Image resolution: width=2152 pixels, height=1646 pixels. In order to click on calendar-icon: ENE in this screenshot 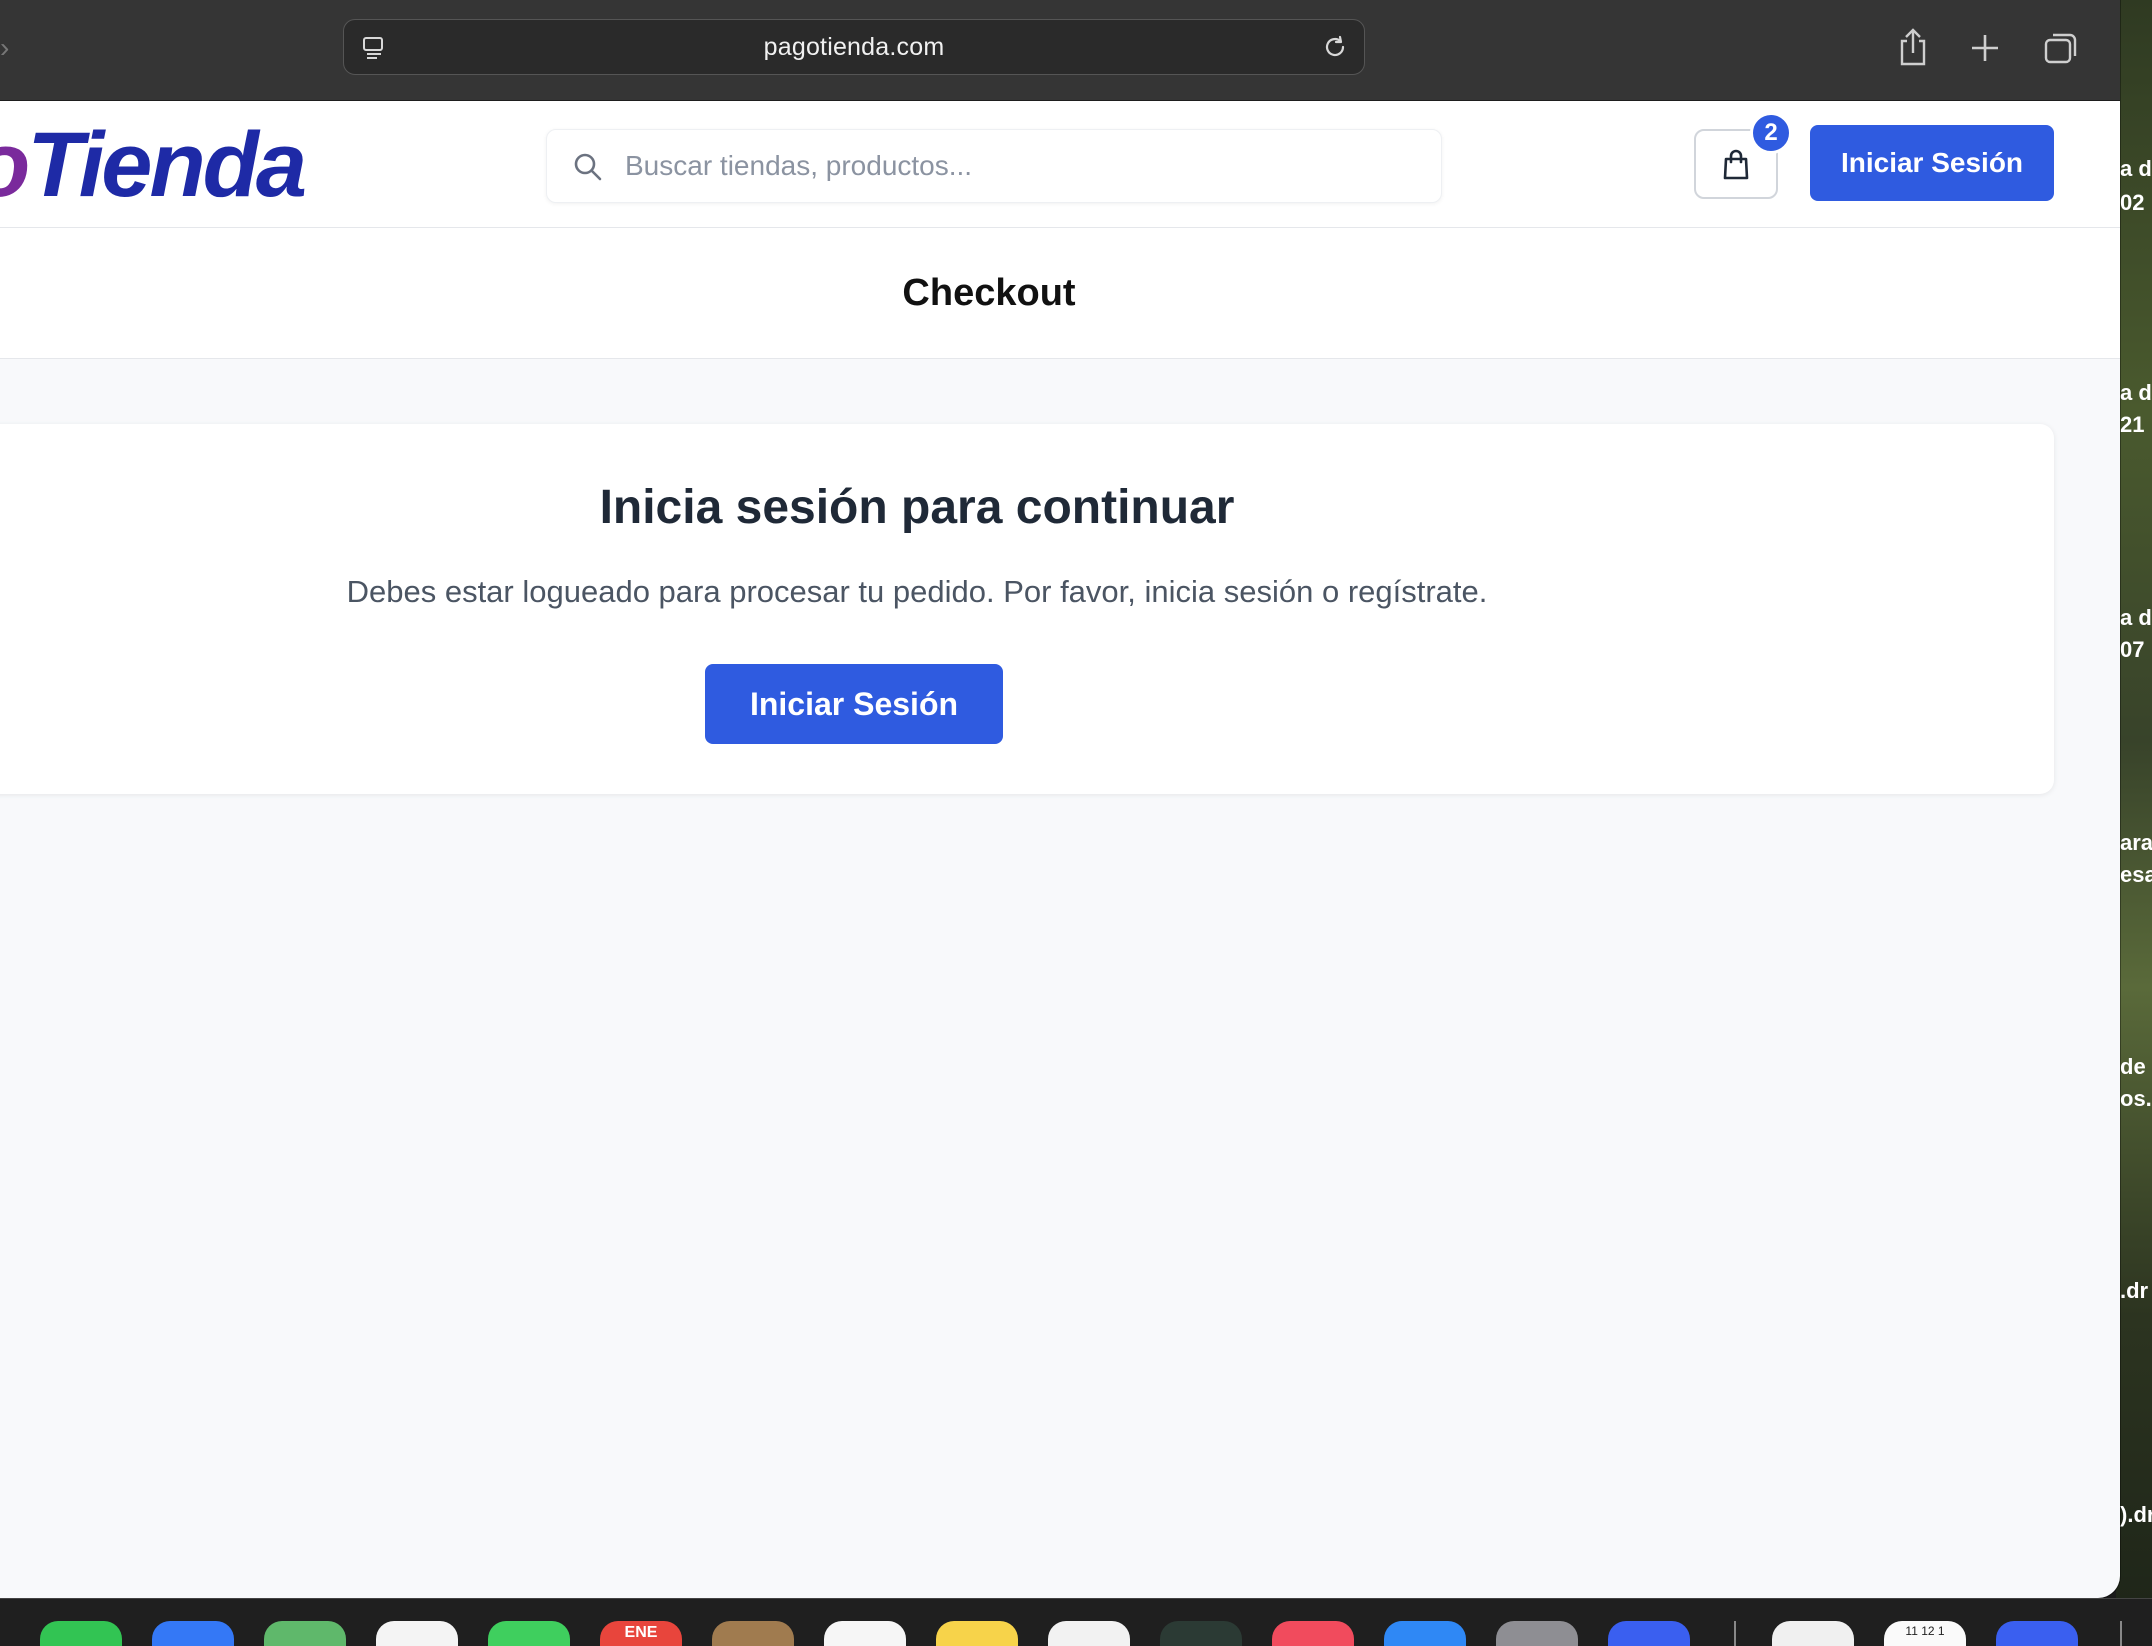, I will do `click(641, 1633)`.